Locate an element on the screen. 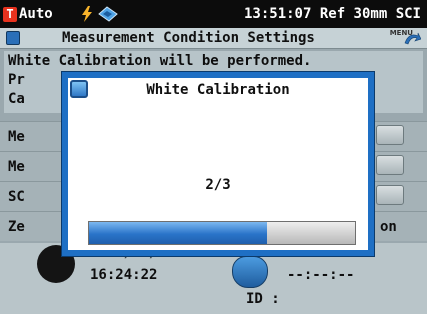  setting-row-1-button is located at coordinates (390, 135).